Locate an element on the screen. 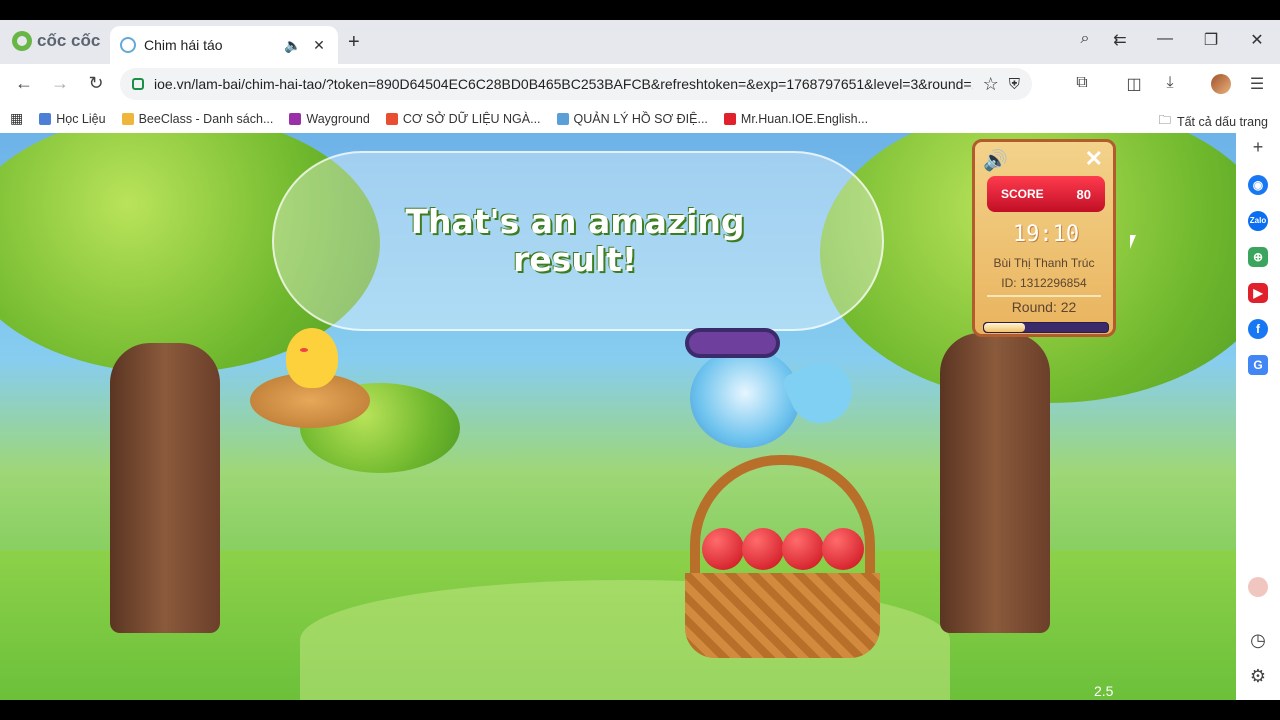 The width and height of the screenshot is (1280, 720). score-bar: SCORE 80 is located at coordinates (1046, 194).